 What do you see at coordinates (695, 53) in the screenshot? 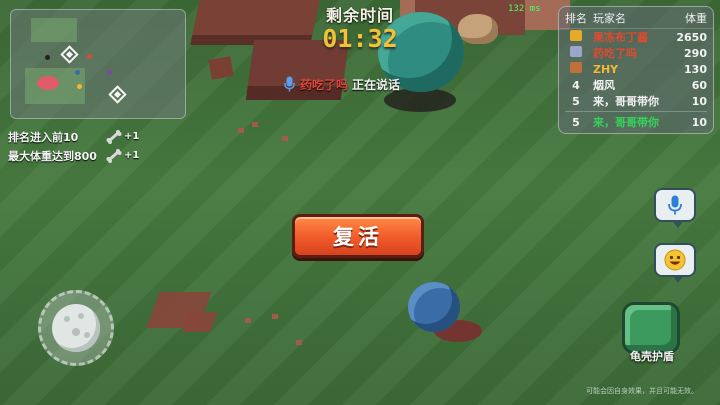
I see `player-weight: 290` at bounding box center [695, 53].